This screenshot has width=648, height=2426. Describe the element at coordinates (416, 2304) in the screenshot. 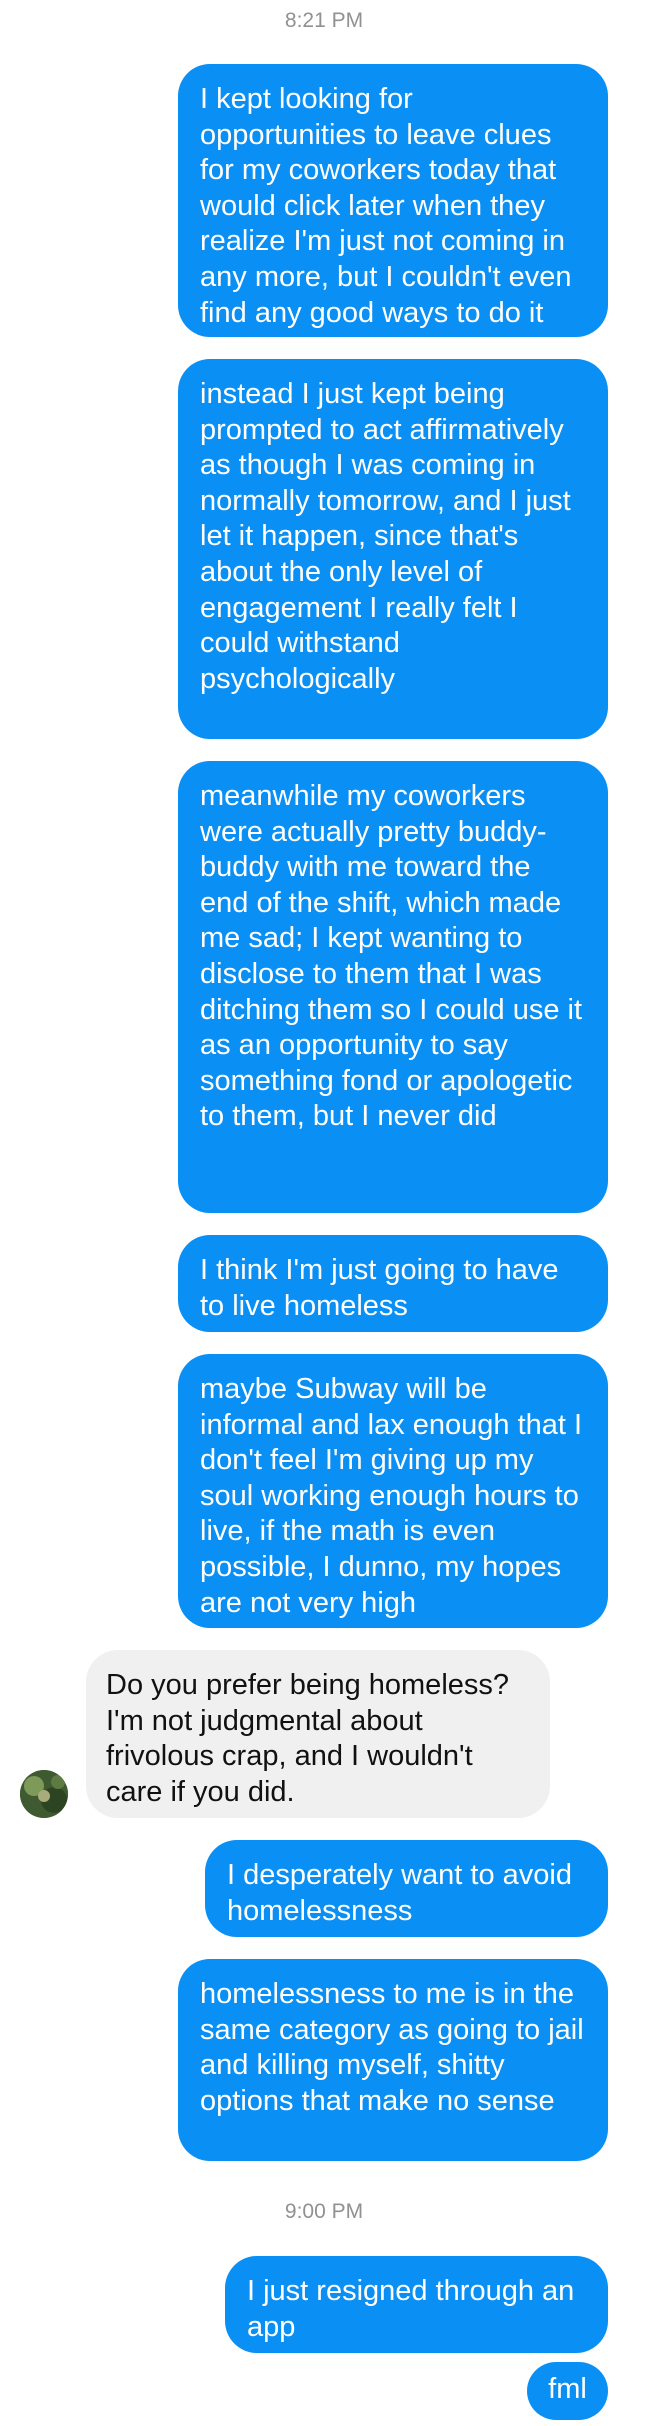

I see `outgoing-message: I just resigned through an app` at that location.